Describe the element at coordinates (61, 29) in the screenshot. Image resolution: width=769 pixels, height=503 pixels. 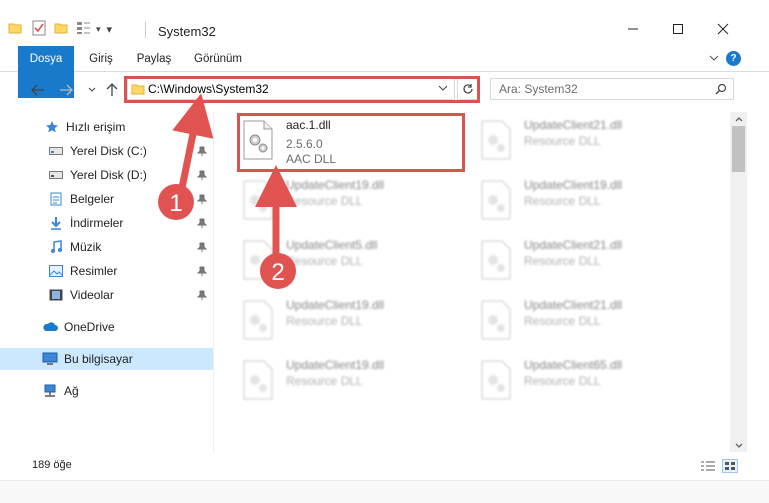
I see `new-folder-icon` at that location.